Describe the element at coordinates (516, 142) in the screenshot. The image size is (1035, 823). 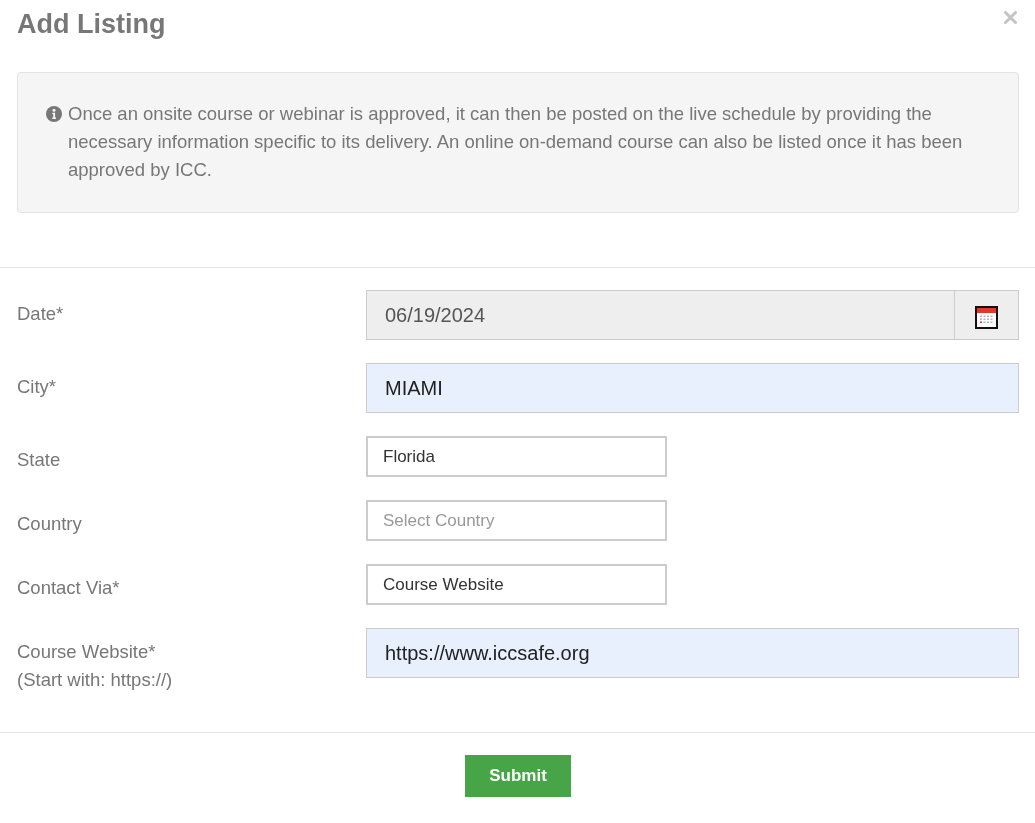
I see `info-text: Once an onsite course or webinar is approved, it can then be posted on the live schedule by providing the necessary information specific to its delivery. An online on-demand course can also be listed once it has been approved by ICC.` at that location.